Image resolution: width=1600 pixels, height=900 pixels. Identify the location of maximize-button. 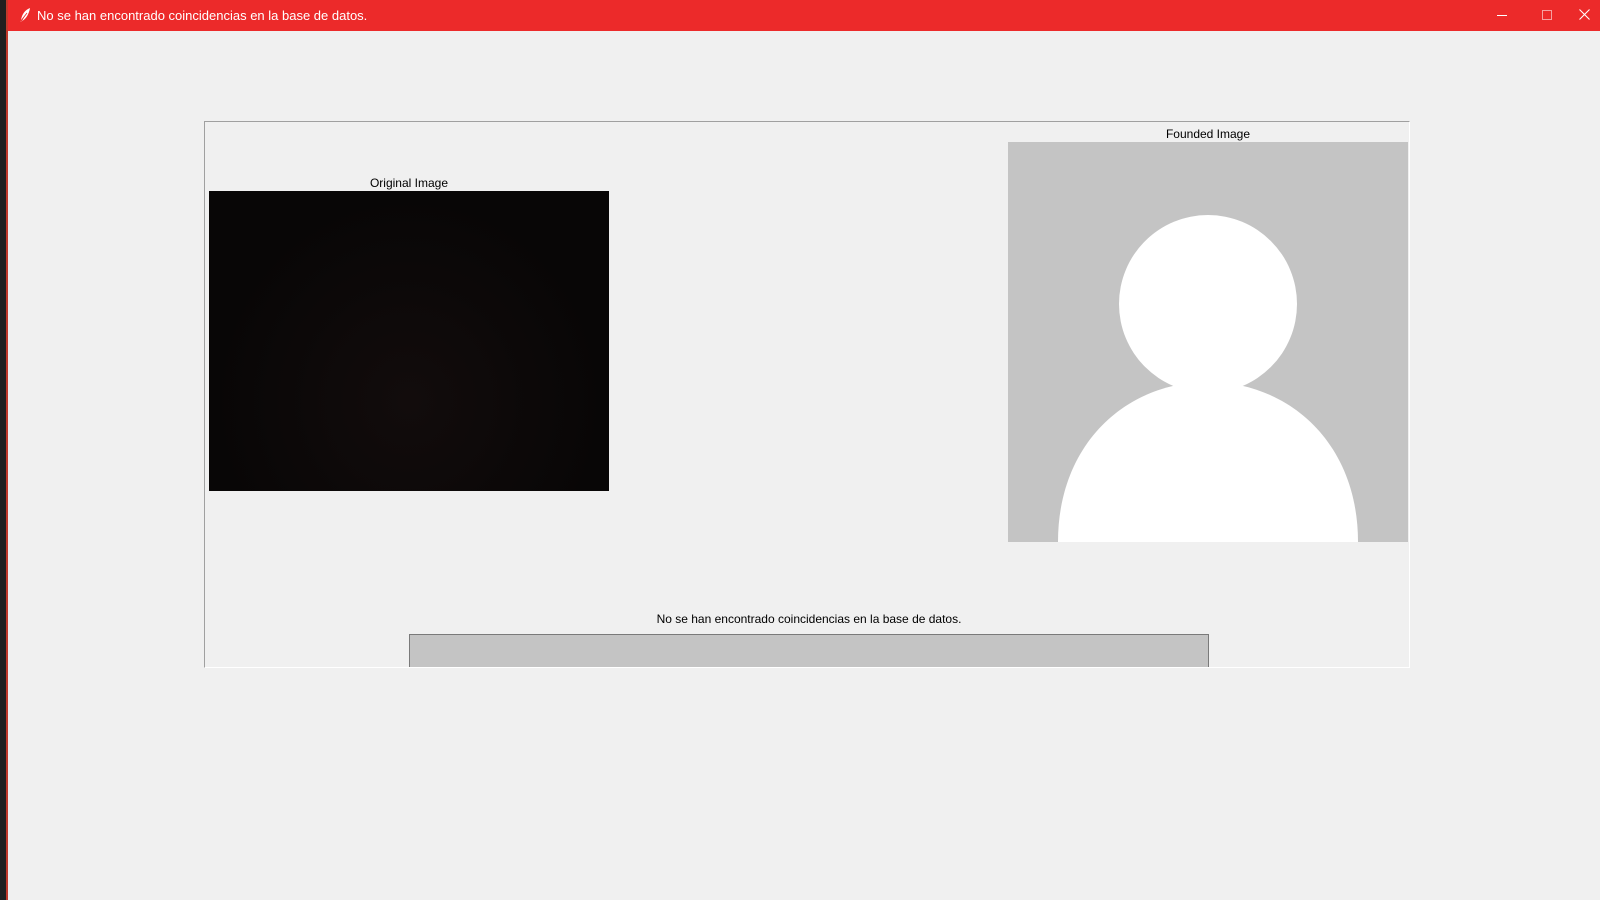
(1547, 15).